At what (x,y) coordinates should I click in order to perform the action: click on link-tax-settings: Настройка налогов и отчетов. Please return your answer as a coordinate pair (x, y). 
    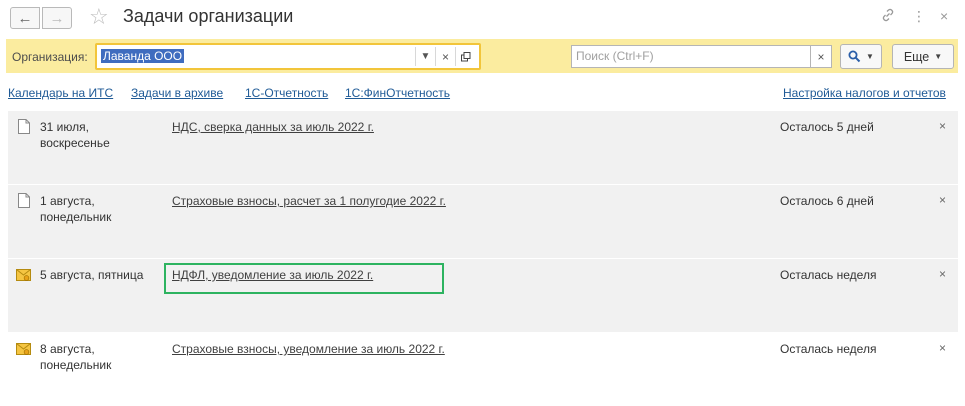
    Looking at the image, I should click on (864, 93).